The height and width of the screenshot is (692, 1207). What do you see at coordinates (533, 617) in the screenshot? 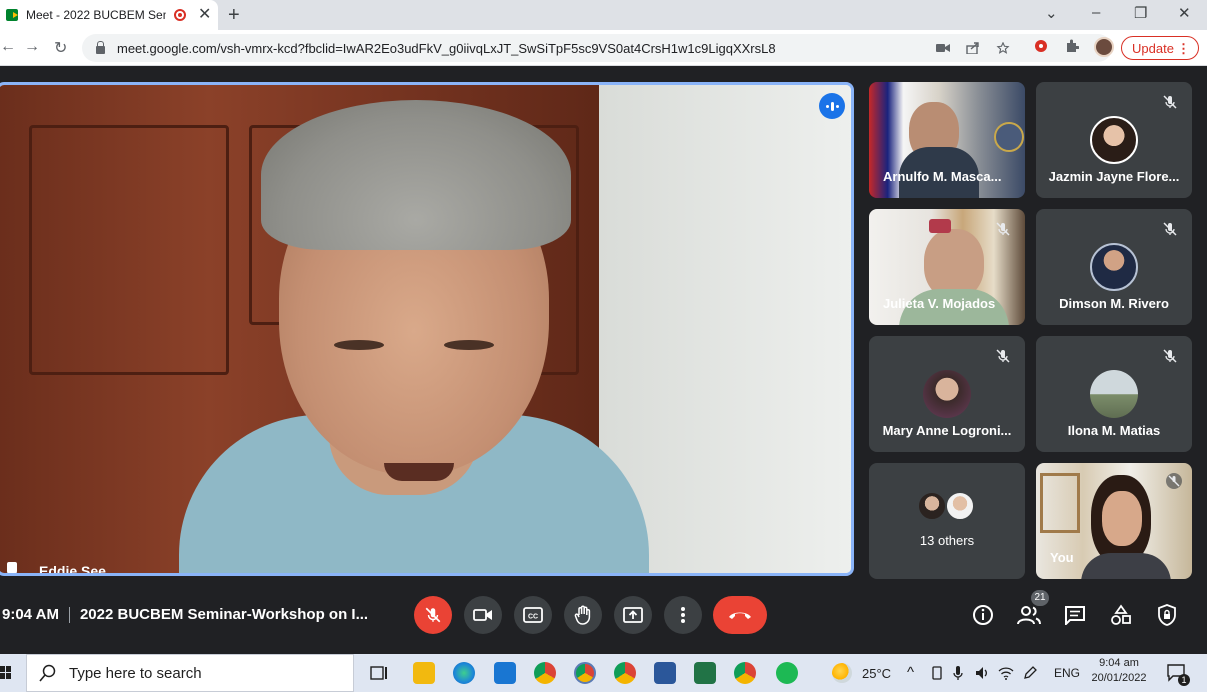
I see `svg-text: CC` at bounding box center [533, 617].